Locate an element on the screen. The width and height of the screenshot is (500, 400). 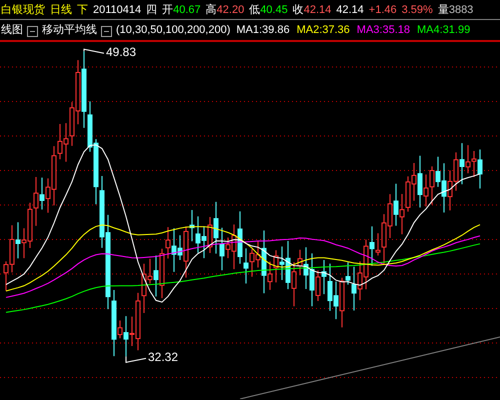
high-price-label: 49.83 is located at coordinates (121, 52).